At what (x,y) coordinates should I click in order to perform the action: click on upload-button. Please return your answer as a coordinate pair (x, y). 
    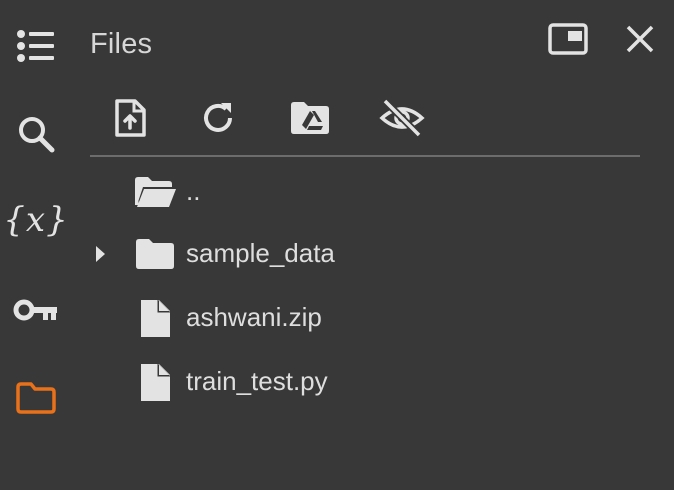
    Looking at the image, I should click on (130, 118).